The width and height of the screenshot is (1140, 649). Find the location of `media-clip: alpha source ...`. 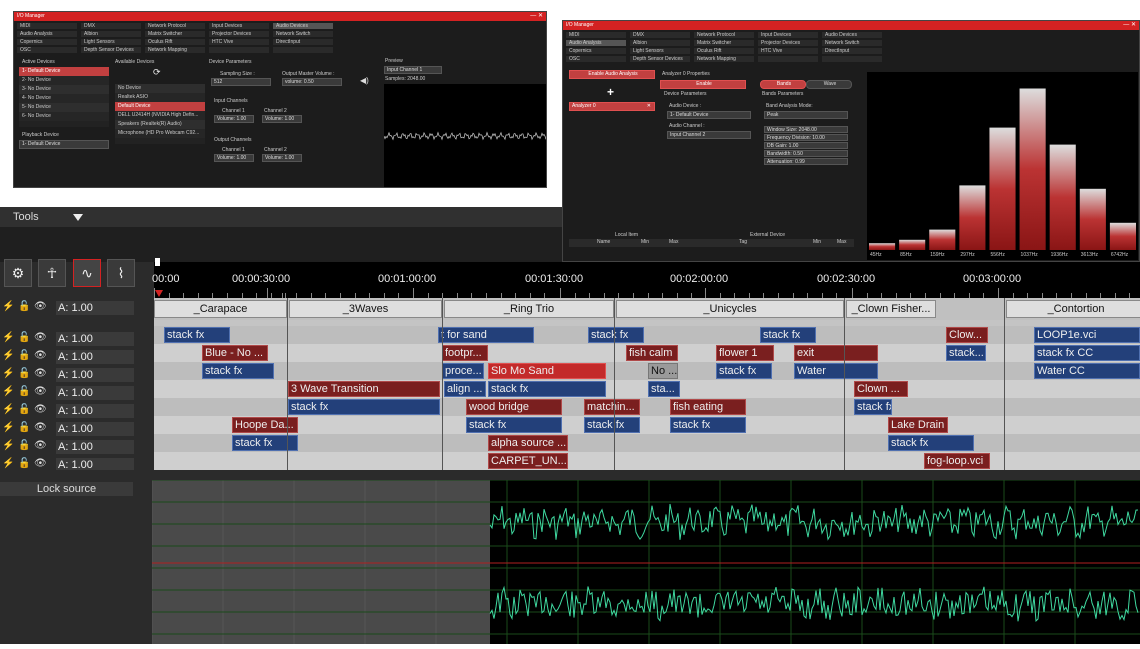

media-clip: alpha source ... is located at coordinates (528, 443).